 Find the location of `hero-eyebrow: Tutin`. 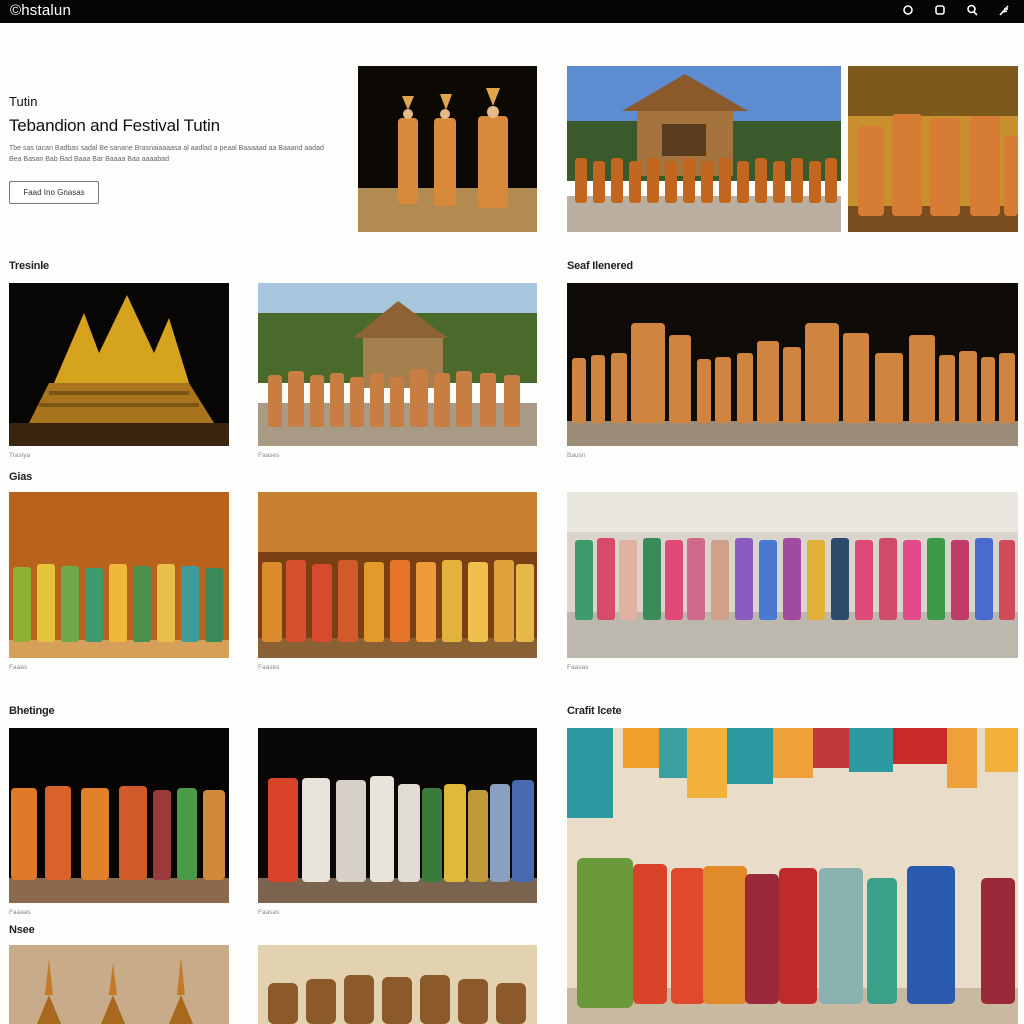

hero-eyebrow: Tutin is located at coordinates (23, 101).